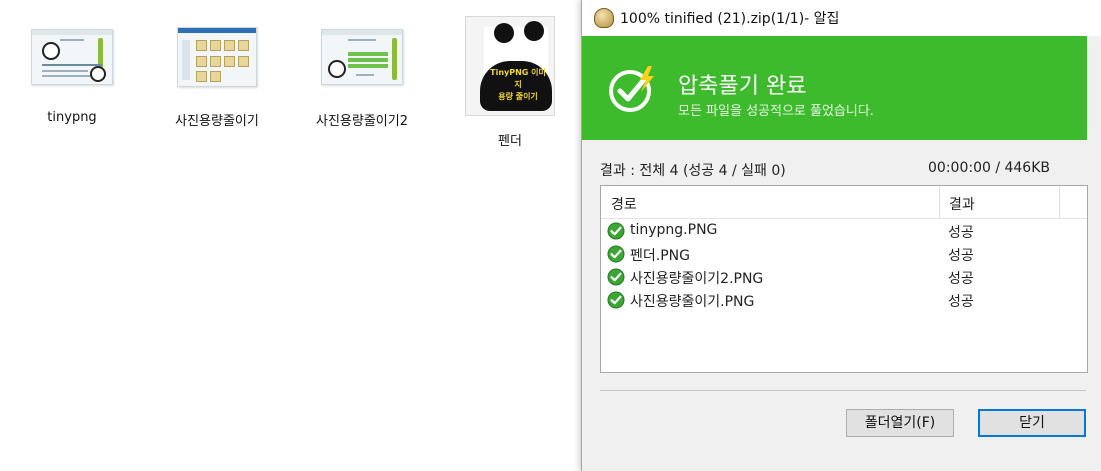 The image size is (1101, 471). Describe the element at coordinates (900, 423) in the screenshot. I see `open-folder-button: 폴더열기(F)` at that location.